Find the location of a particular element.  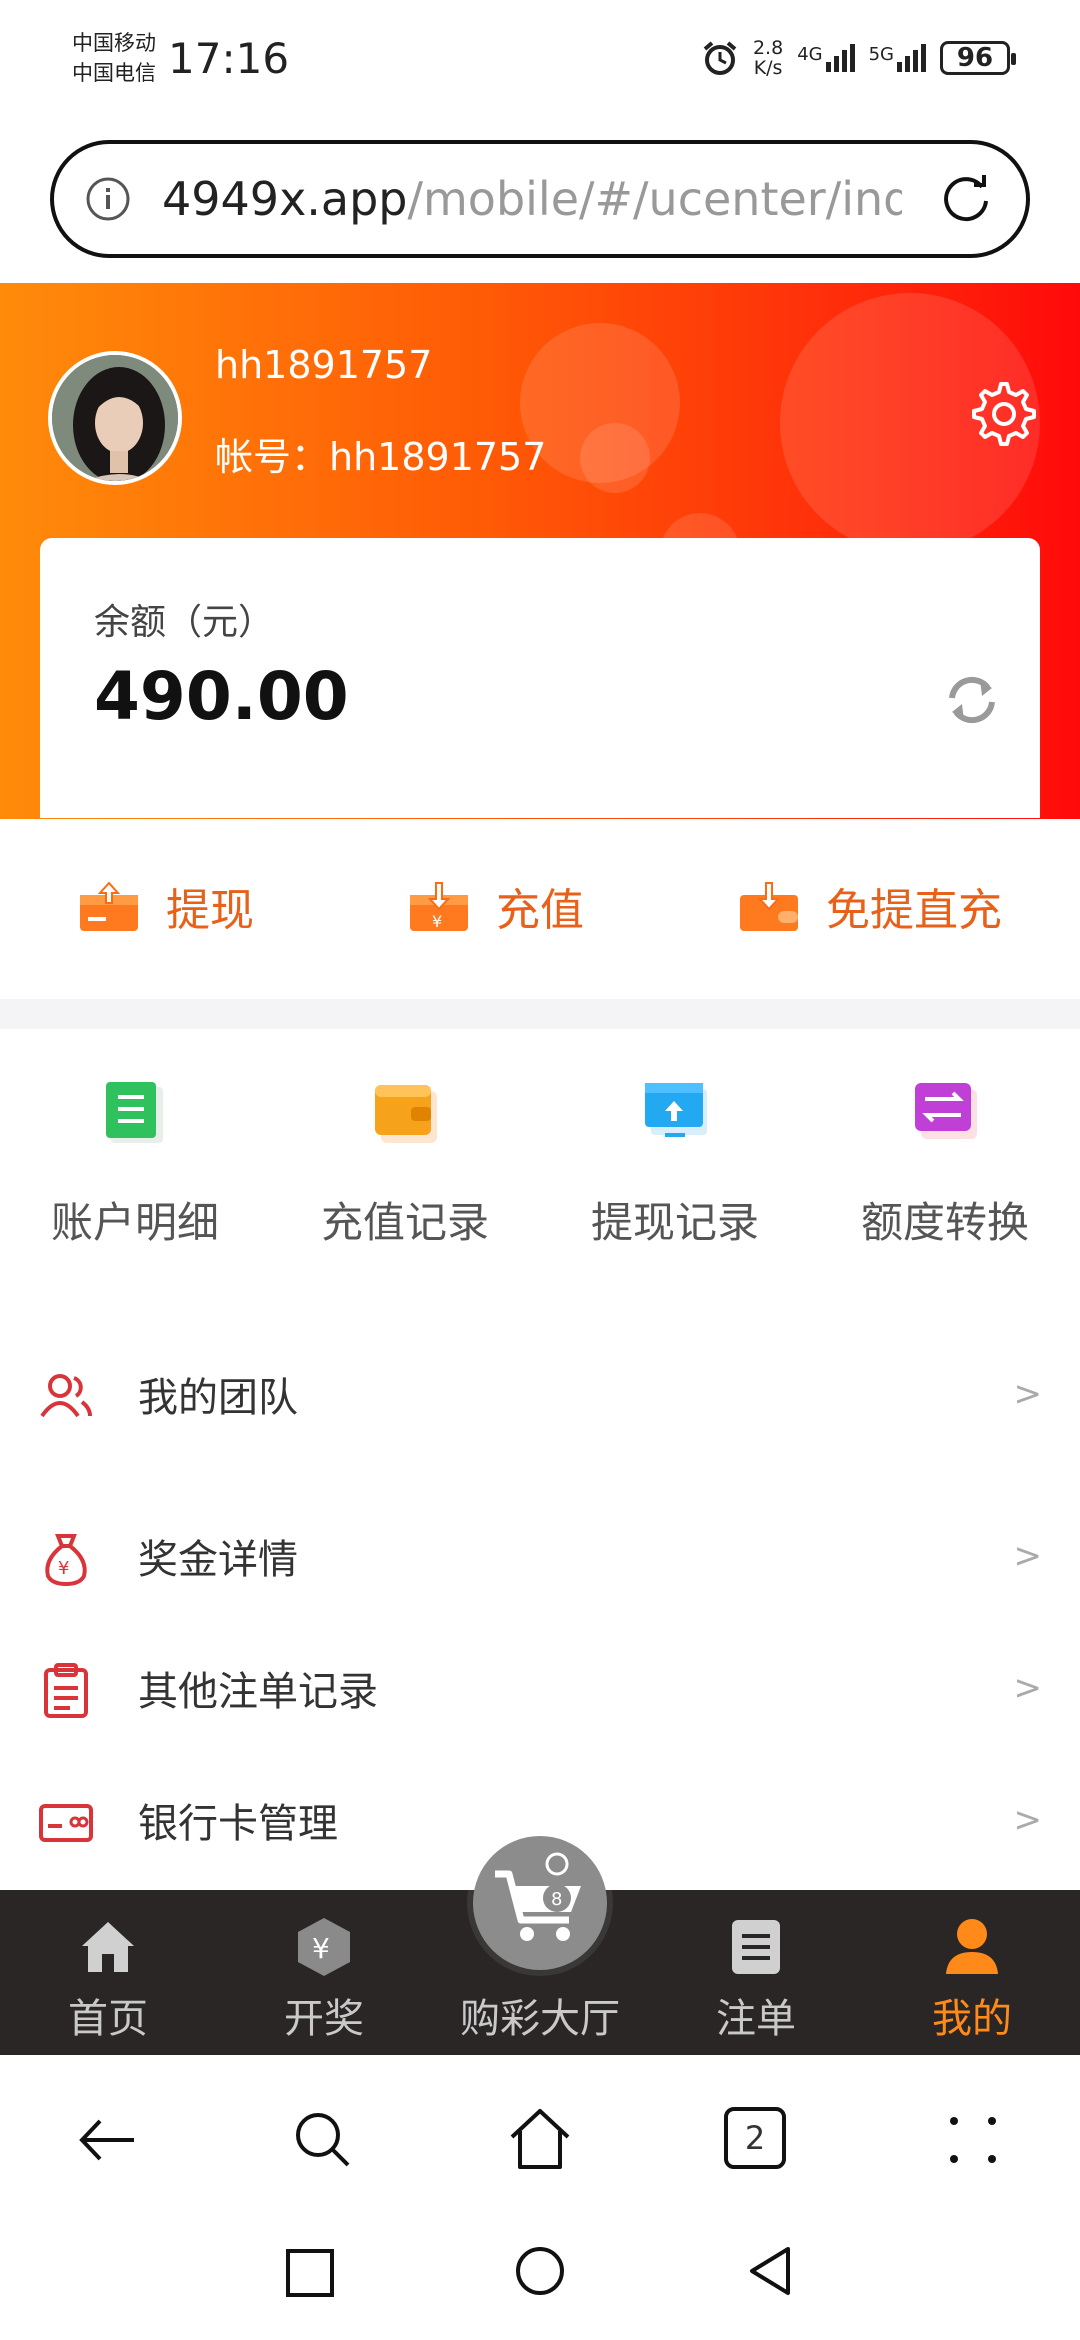

order-list-icon is located at coordinates (756, 1947).